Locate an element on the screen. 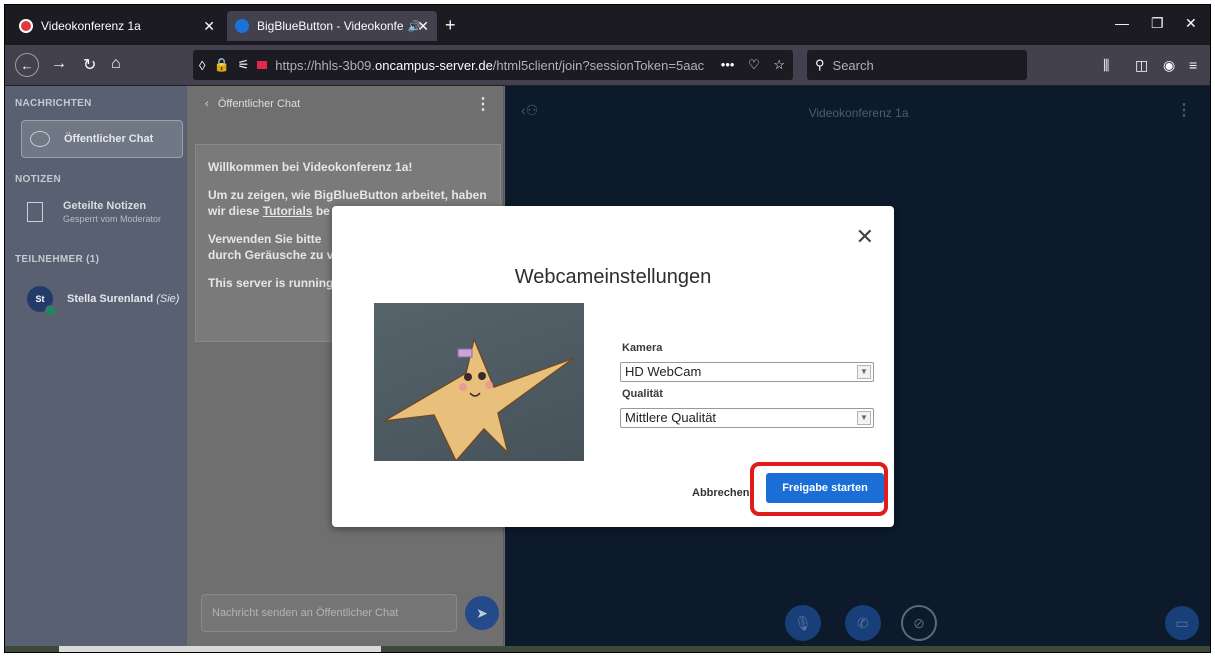 Image resolution: width=1215 pixels, height=657 pixels. avatar-initials: St is located at coordinates (40, 299).